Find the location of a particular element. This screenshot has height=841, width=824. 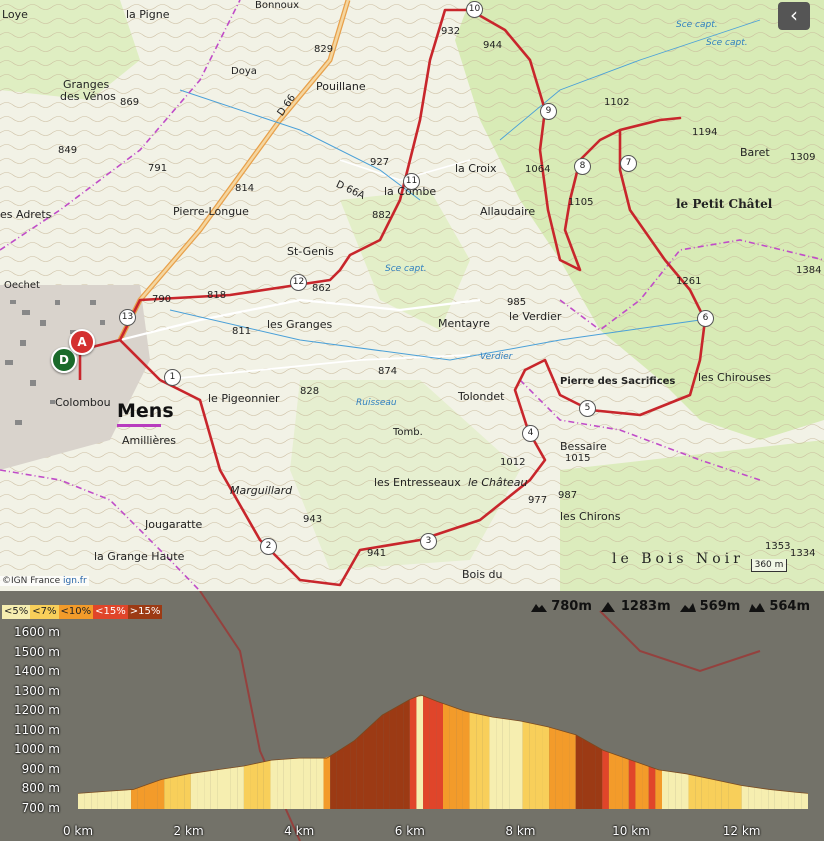

spot-height: 882 is located at coordinates (382, 215).